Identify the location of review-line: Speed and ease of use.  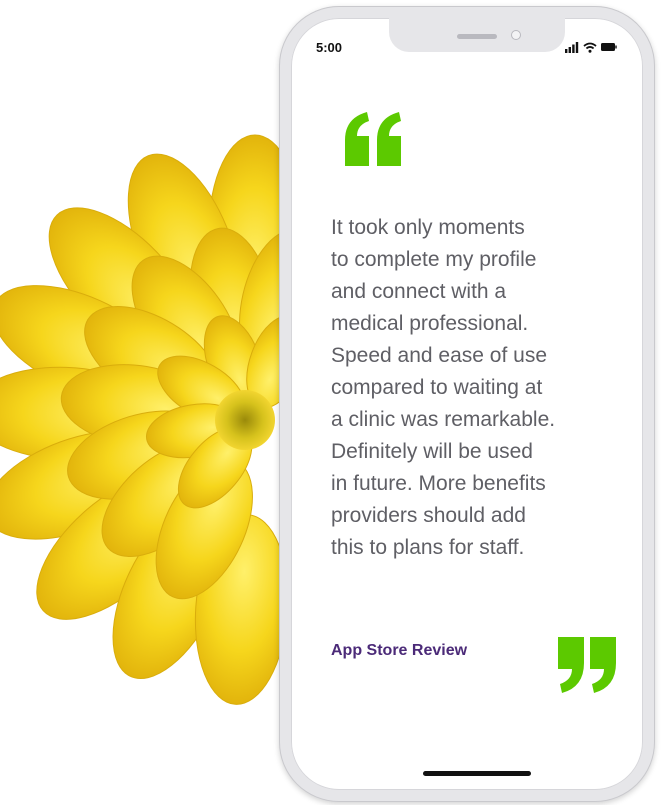
(439, 355).